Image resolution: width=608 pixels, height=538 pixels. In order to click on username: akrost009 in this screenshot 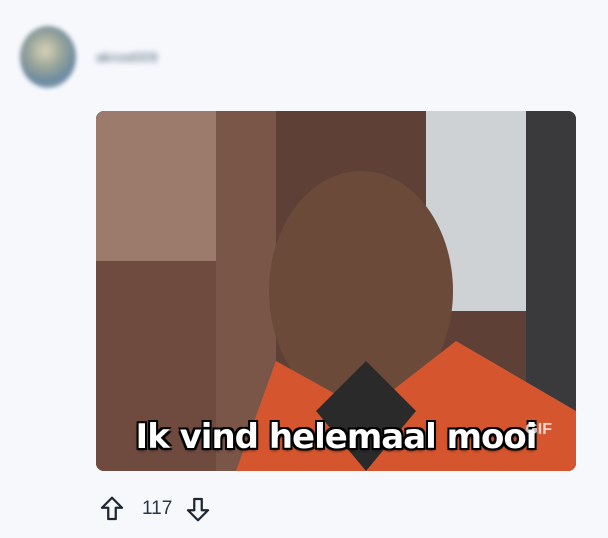, I will do `click(126, 57)`.